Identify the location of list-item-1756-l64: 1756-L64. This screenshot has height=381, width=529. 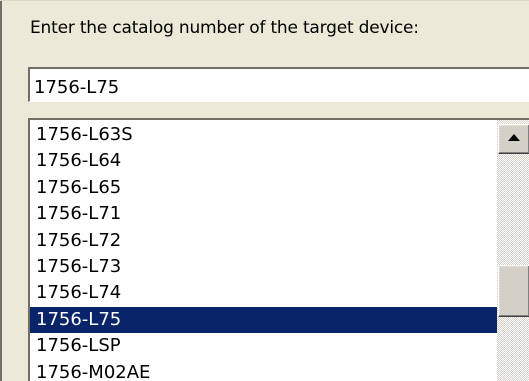
(263, 161).